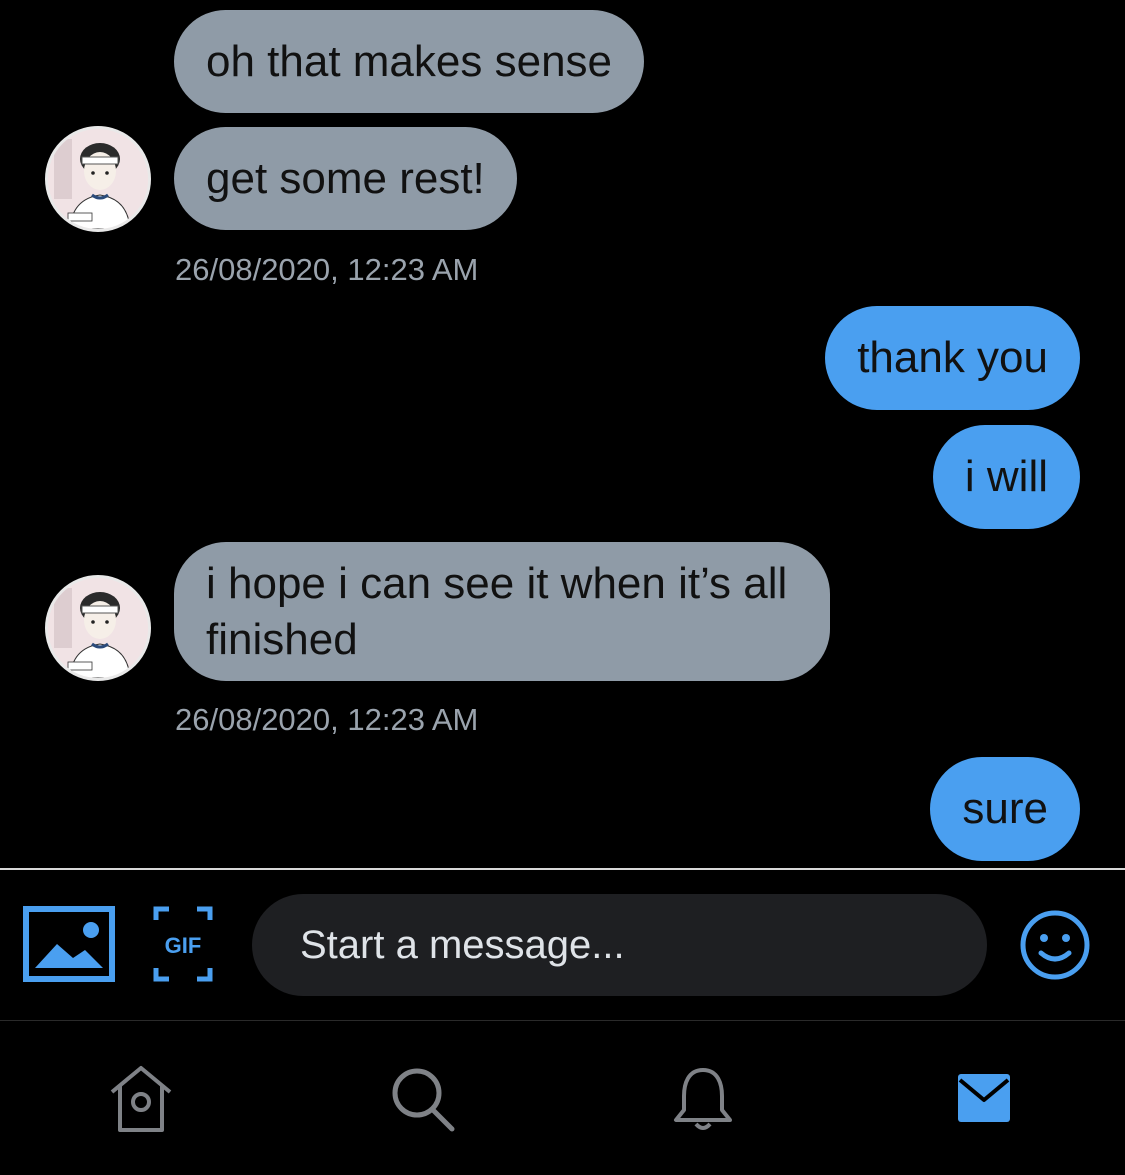 The image size is (1125, 1175). I want to click on message-bubble-incoming: get some rest!, so click(345, 178).